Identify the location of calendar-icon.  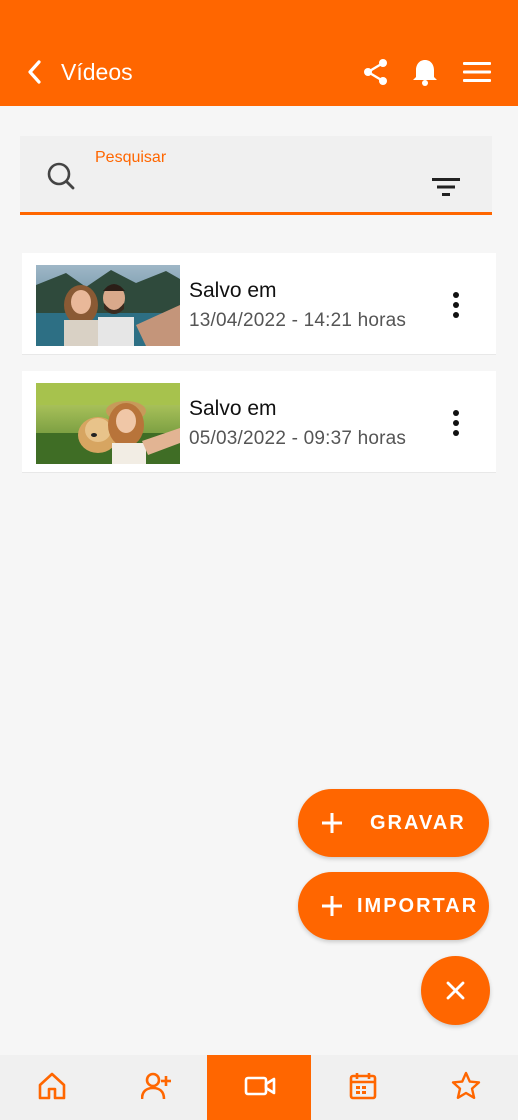
(363, 1086).